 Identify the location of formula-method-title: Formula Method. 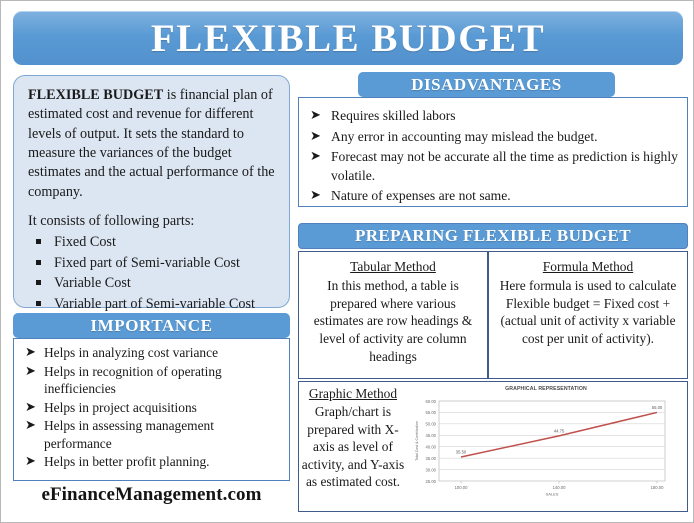
(588, 266).